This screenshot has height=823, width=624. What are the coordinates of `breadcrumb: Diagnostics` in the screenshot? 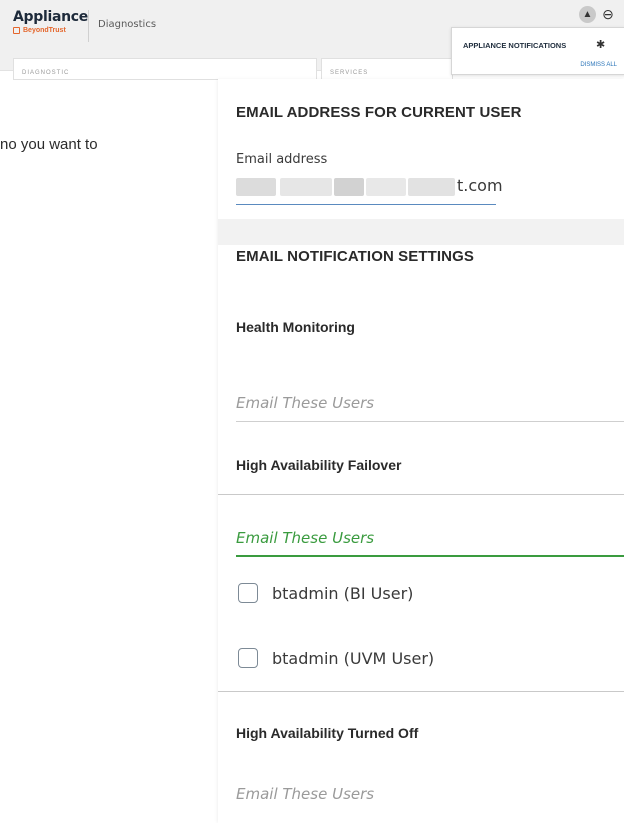 It's located at (127, 24).